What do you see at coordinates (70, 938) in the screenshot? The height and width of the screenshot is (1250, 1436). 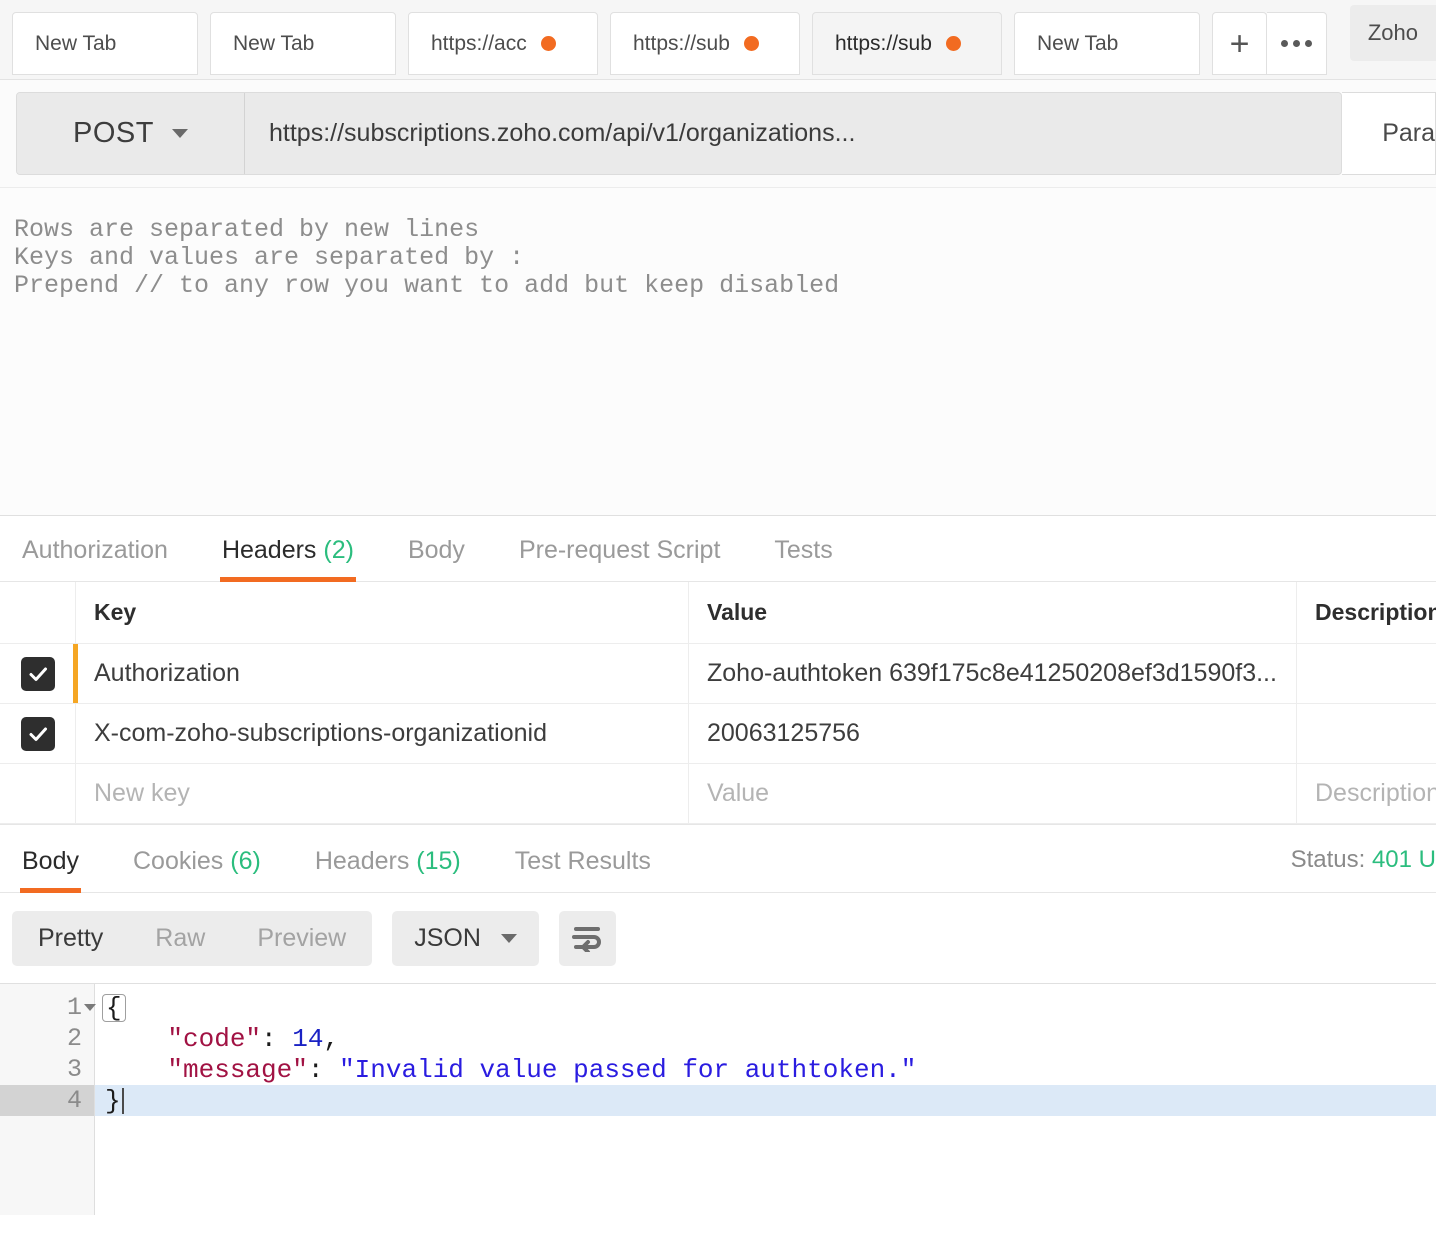 I see `view-pretty-button: Pretty` at bounding box center [70, 938].